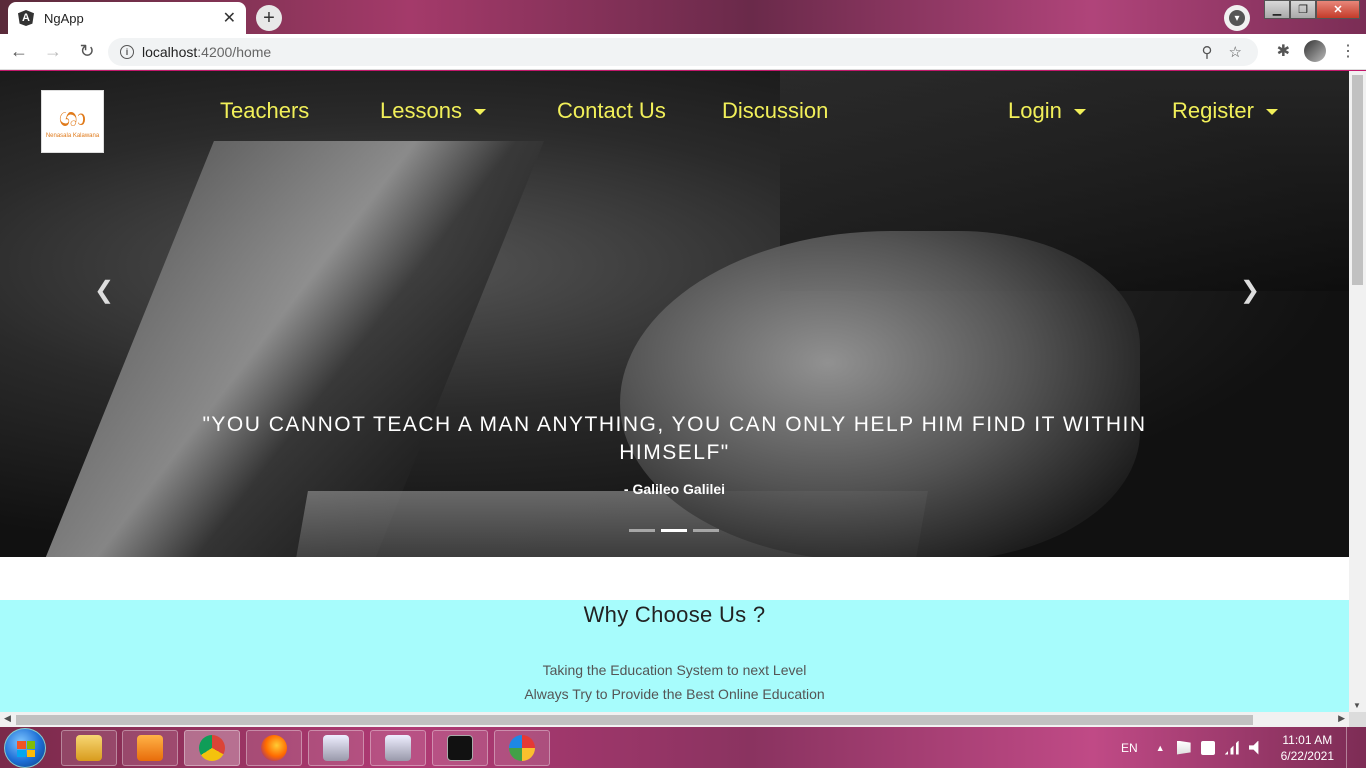 This screenshot has height=768, width=1366. Describe the element at coordinates (19, 52) in the screenshot. I see `back-button: ←` at that location.